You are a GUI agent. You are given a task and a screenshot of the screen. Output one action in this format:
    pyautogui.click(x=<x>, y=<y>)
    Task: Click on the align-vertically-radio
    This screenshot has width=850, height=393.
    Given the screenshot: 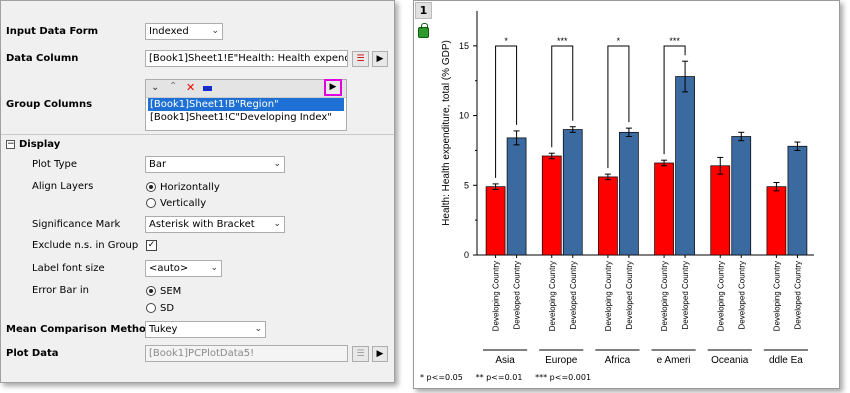 What is the action you would take?
    pyautogui.click(x=151, y=203)
    